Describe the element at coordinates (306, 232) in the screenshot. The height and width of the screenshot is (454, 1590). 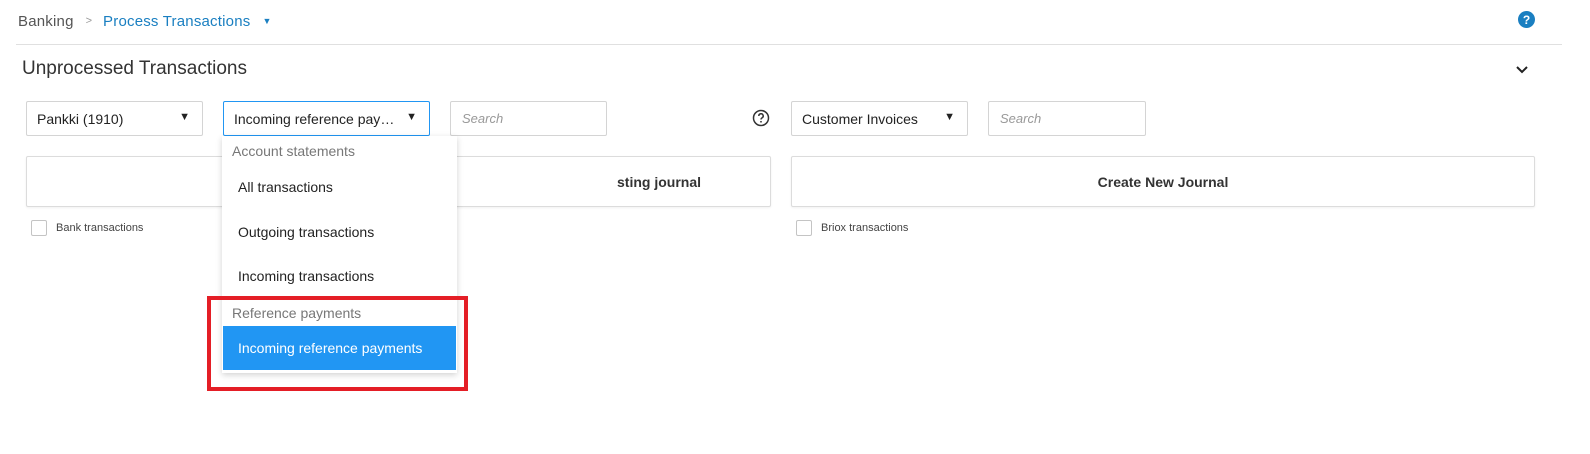
I see `menu-item-outgoing-transactions: Outgoing transactions` at that location.